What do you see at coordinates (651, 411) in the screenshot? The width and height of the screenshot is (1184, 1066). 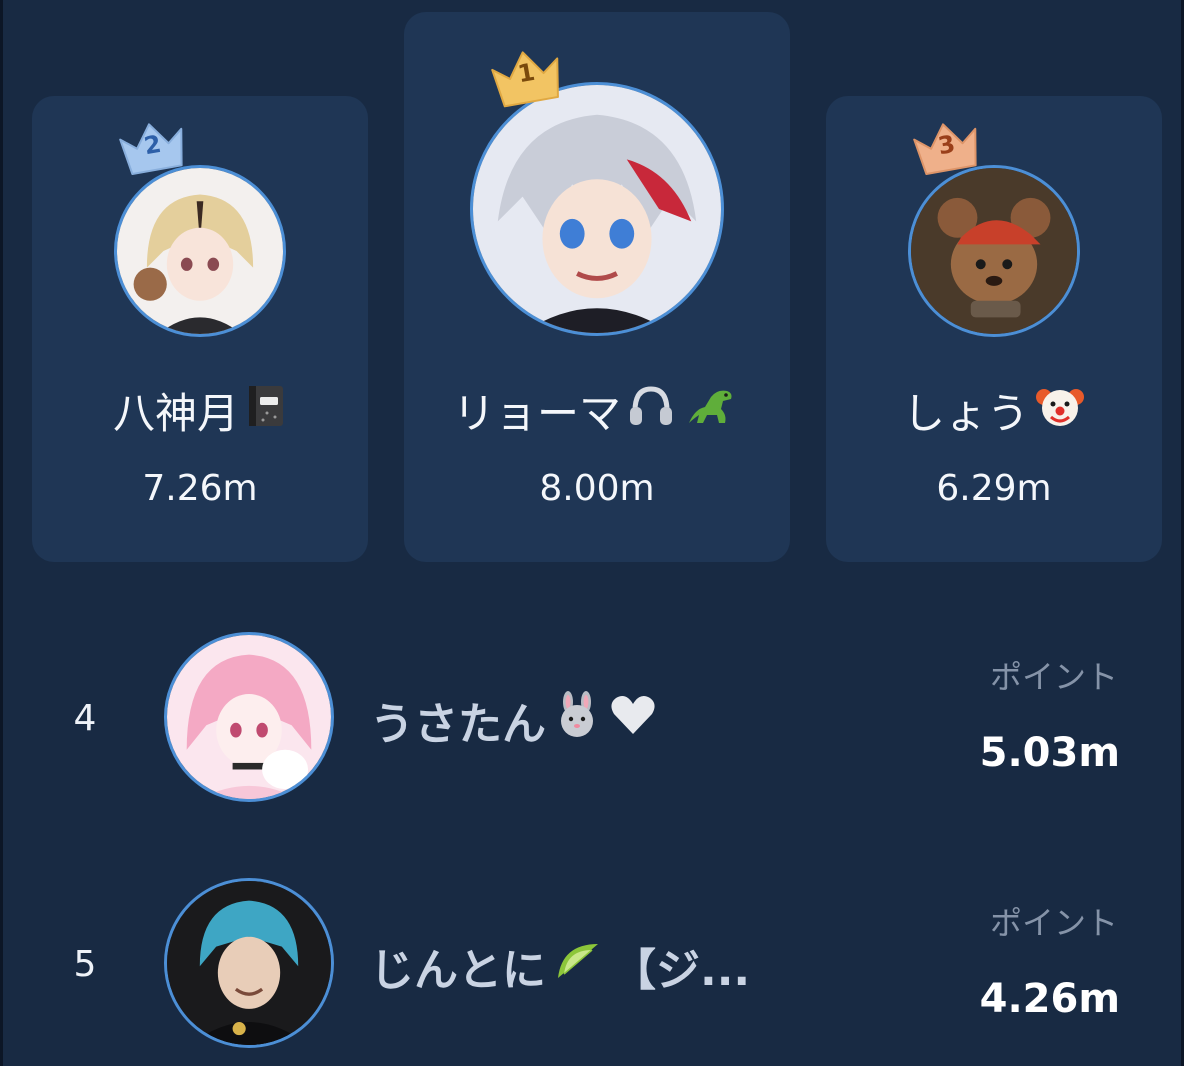 I see `headphones-icon` at bounding box center [651, 411].